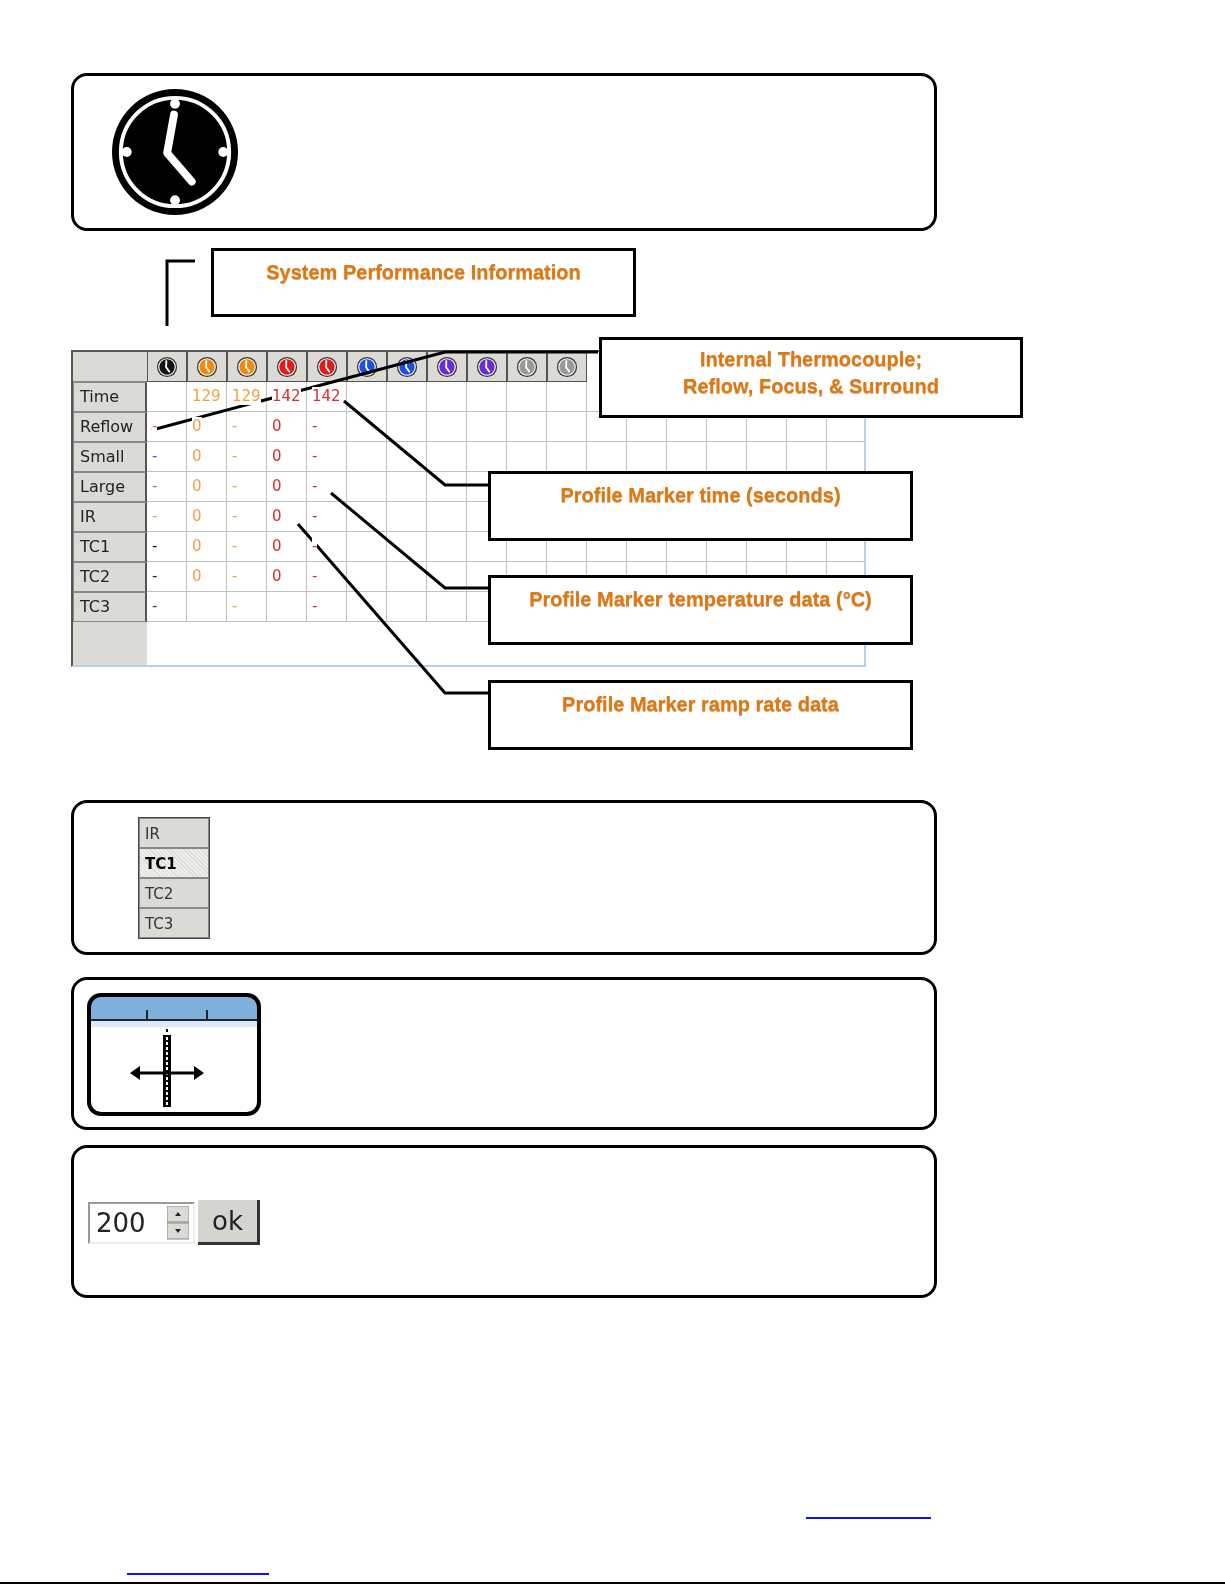  I want to click on channel-tab: TC3, so click(174, 923).